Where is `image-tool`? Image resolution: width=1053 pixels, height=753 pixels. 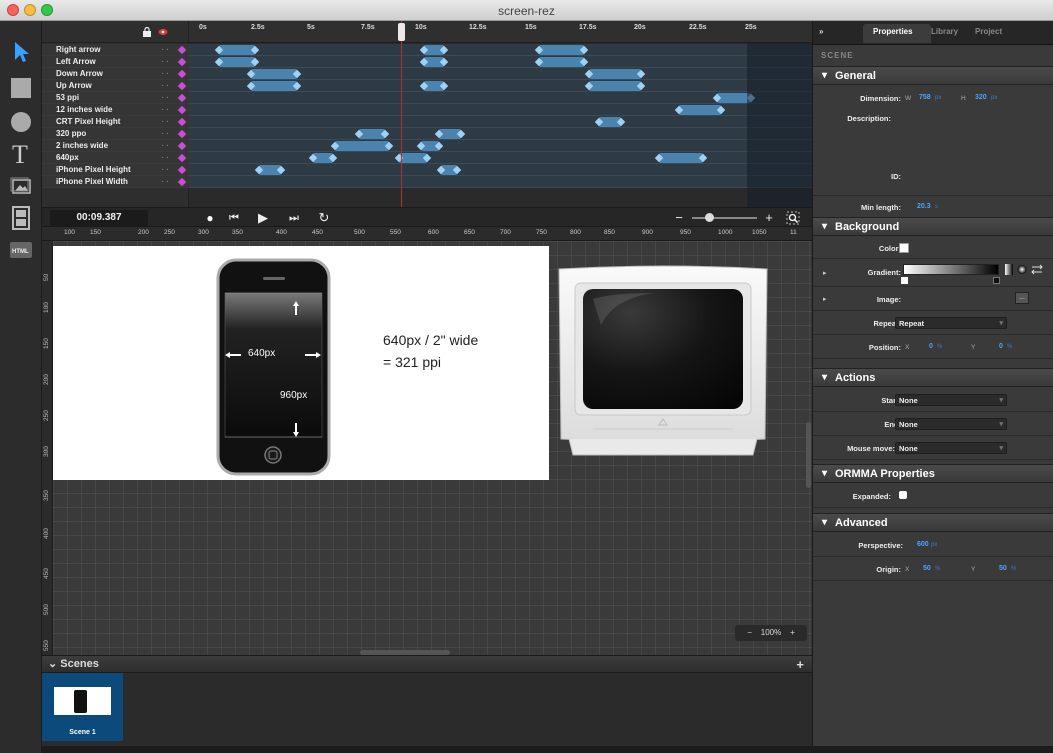 image-tool is located at coordinates (21, 186).